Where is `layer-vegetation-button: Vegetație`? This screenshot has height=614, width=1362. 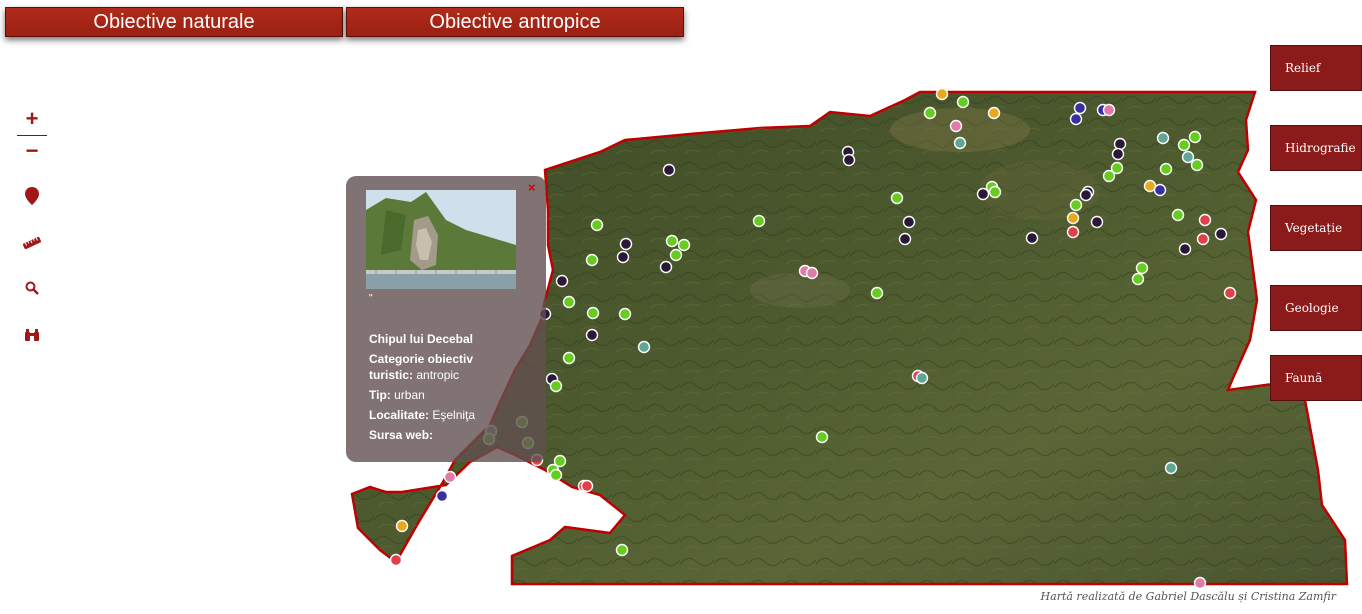 layer-vegetation-button: Vegetație is located at coordinates (1316, 228).